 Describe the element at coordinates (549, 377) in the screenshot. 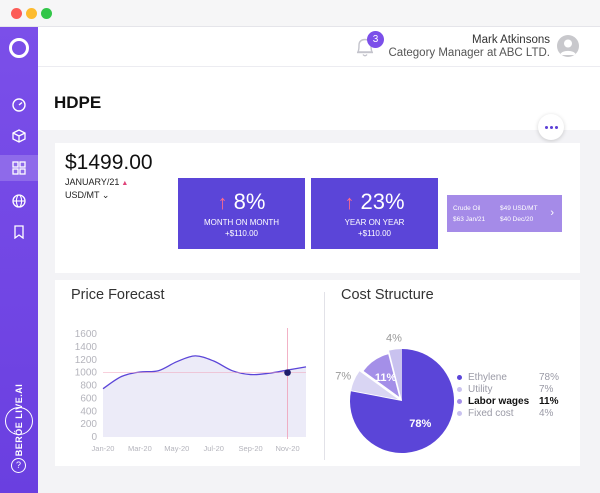

I see `legend-value: 78%` at that location.